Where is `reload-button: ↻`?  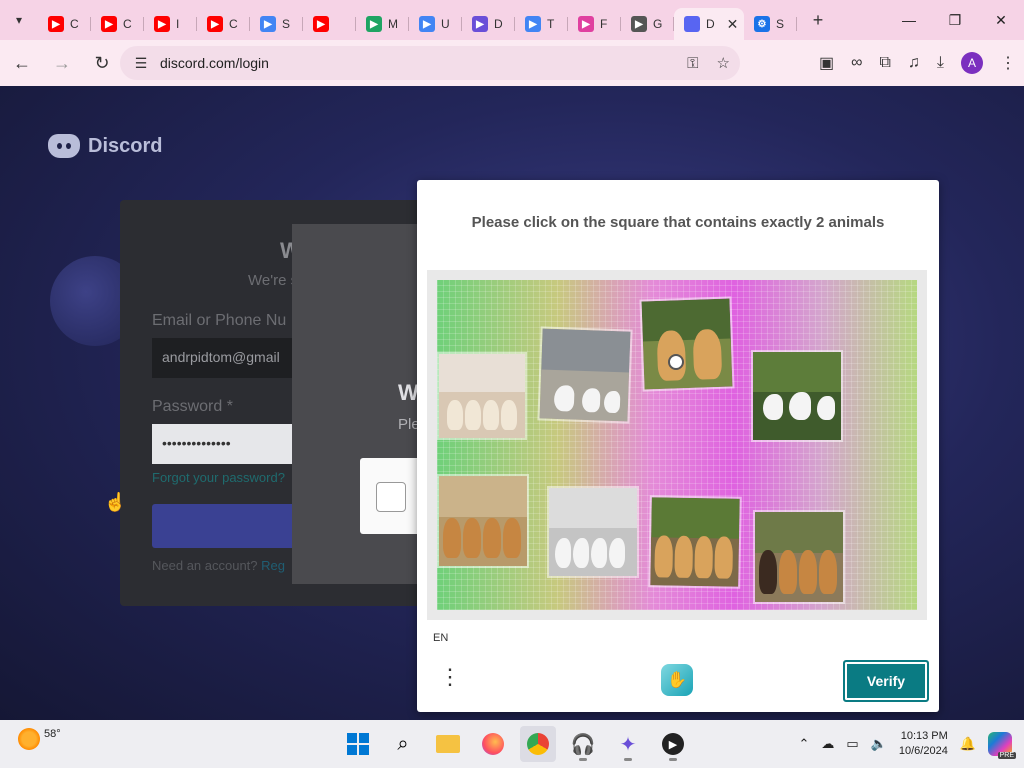
reload-button: ↻ is located at coordinates (102, 63).